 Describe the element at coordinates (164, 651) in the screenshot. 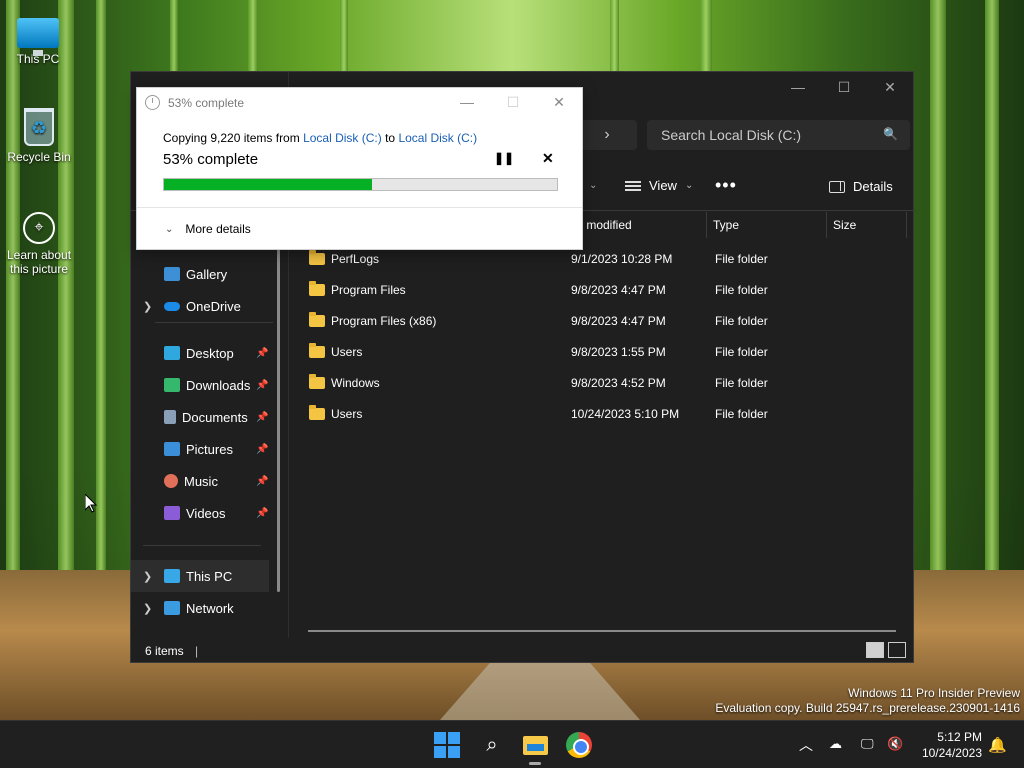

I see `item-count: 6 items` at that location.